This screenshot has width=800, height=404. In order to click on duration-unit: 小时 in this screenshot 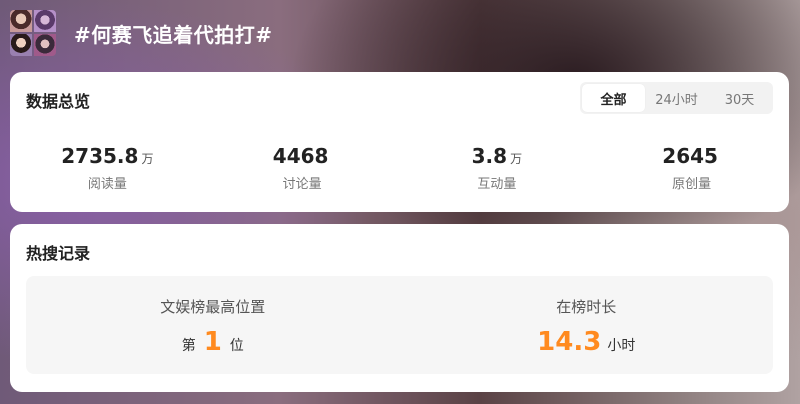, I will do `click(621, 346)`.